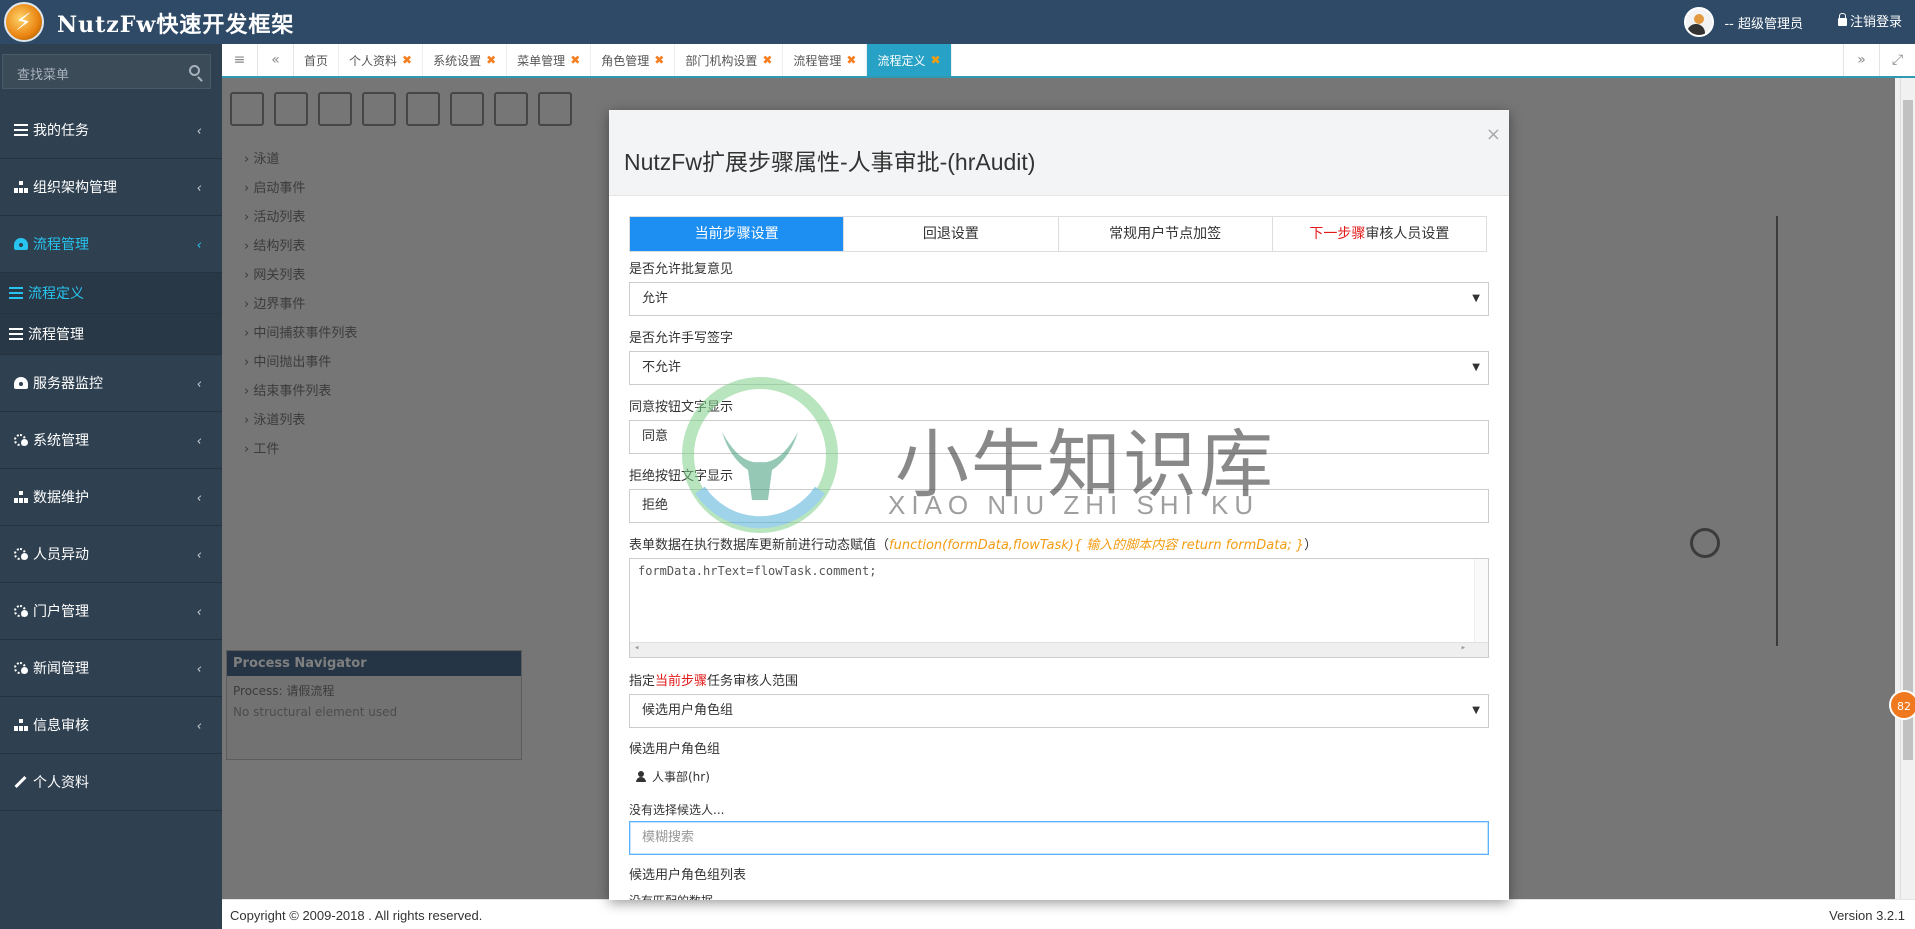  Describe the element at coordinates (1059, 153) in the screenshot. I see `modal-header: NutzFw扩展步骤属性-人事审批-(hrAudit) ×` at that location.